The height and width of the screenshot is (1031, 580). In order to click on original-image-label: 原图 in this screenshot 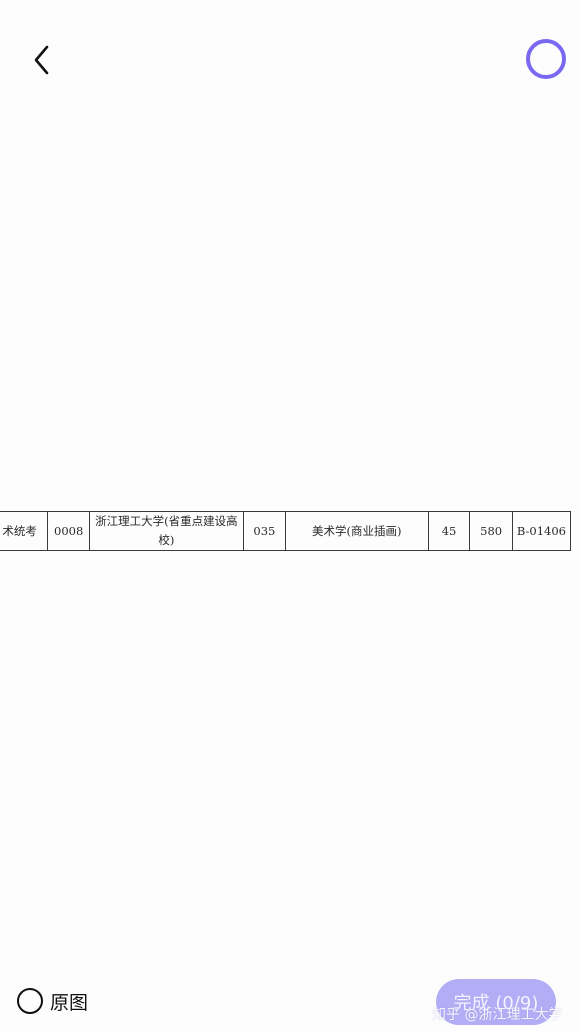, I will do `click(69, 1002)`.